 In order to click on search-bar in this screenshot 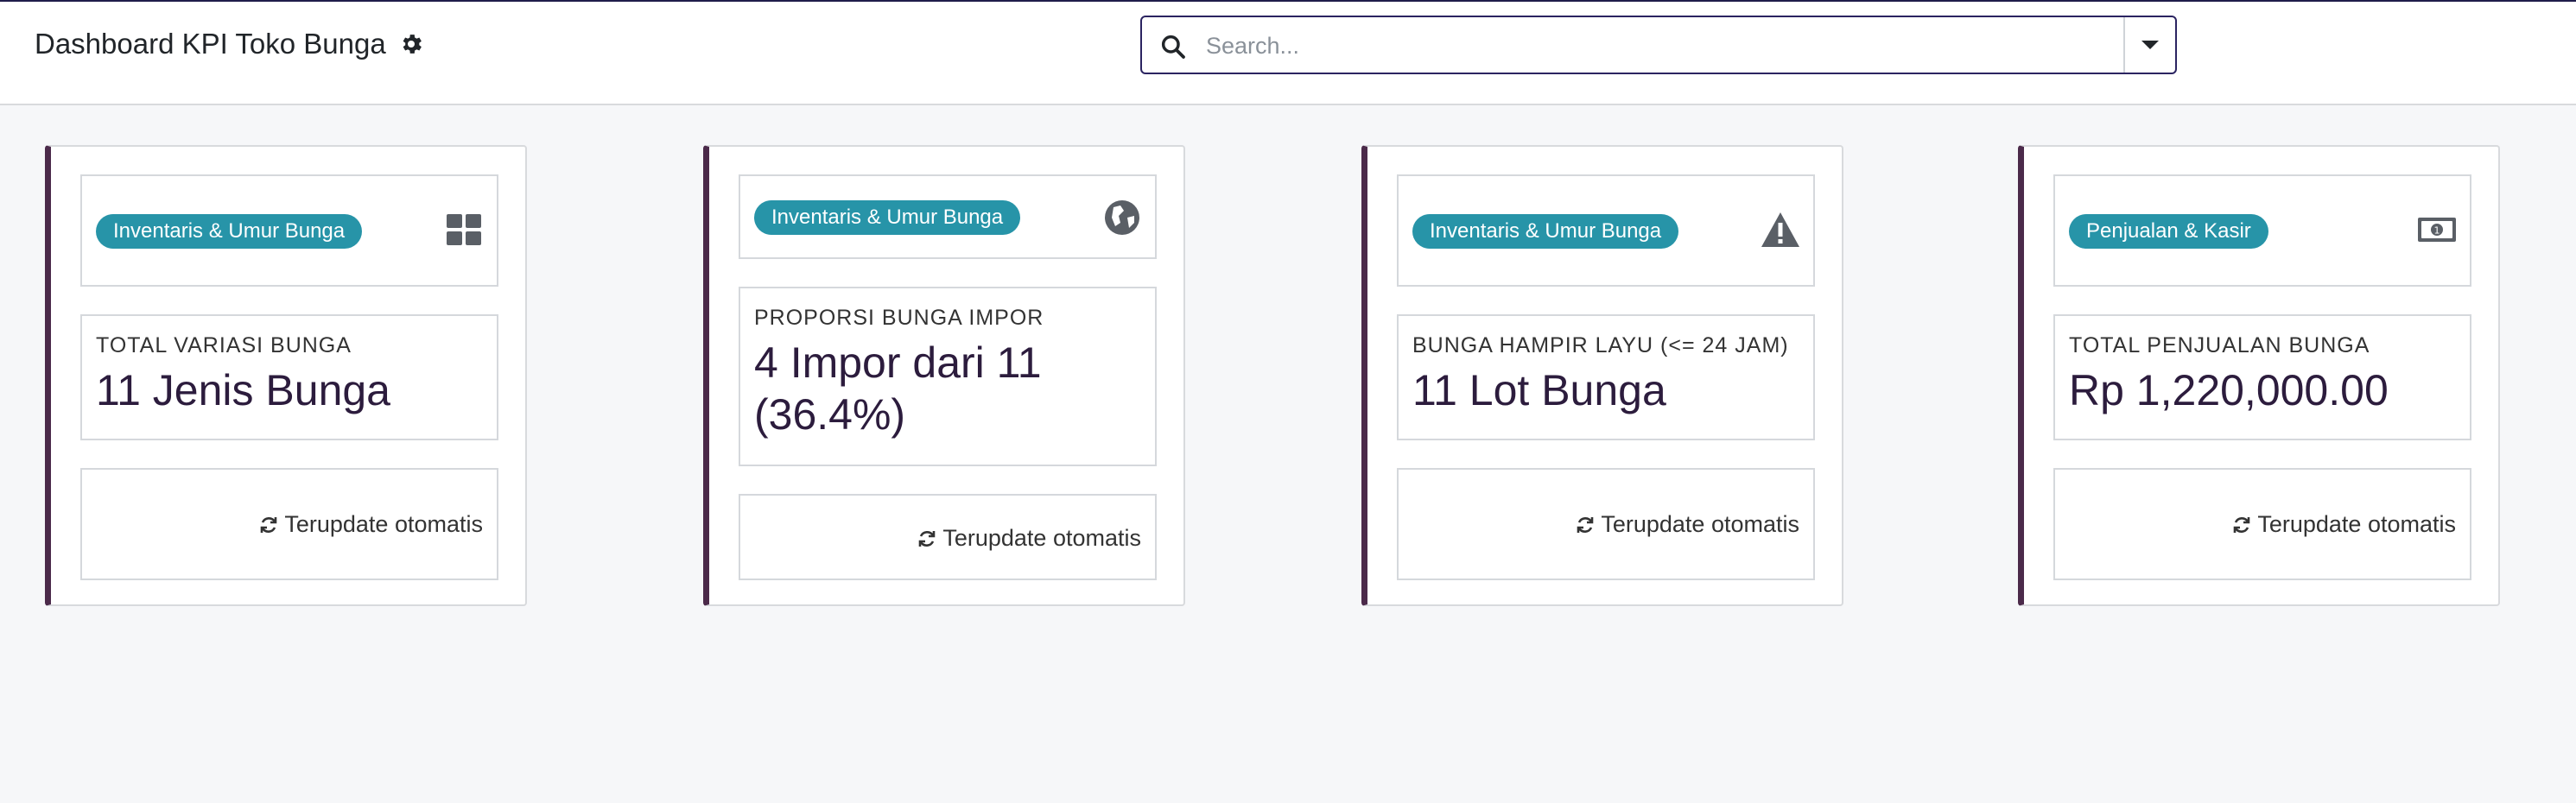, I will do `click(1658, 45)`.